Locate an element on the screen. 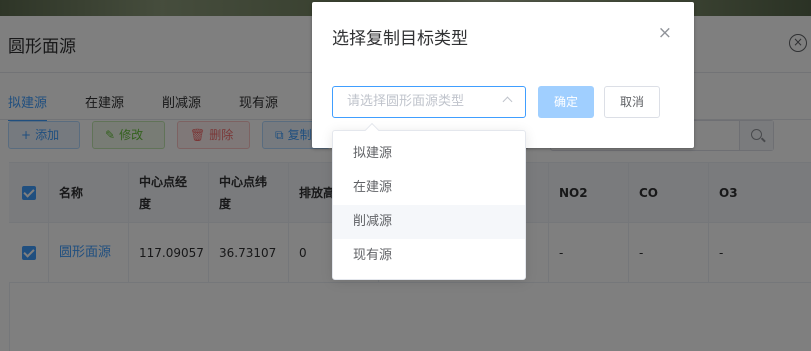 The width and height of the screenshot is (811, 351). chevron-up-icon is located at coordinates (507, 101).